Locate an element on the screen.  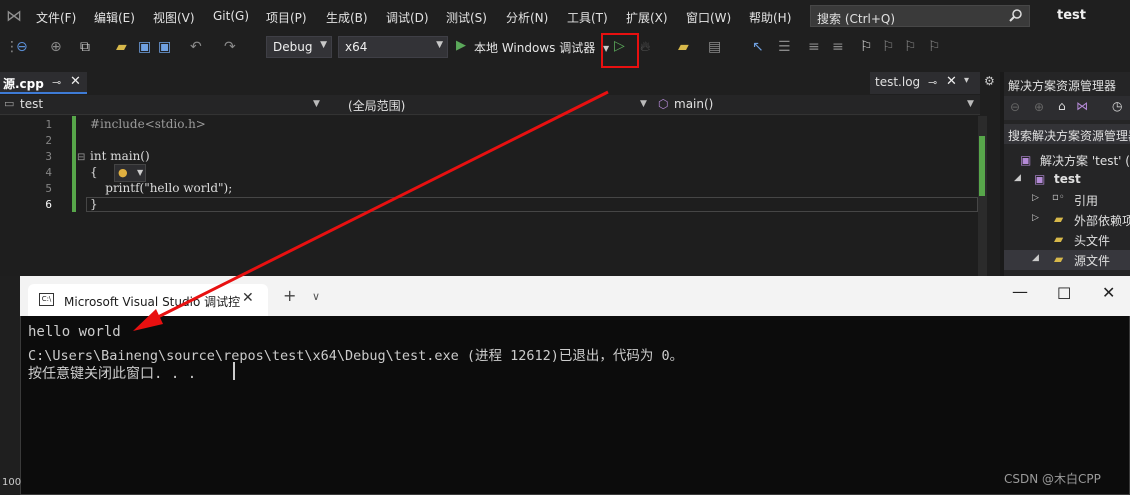
forward-navigate-icon: ⊕ is located at coordinates (56, 47).